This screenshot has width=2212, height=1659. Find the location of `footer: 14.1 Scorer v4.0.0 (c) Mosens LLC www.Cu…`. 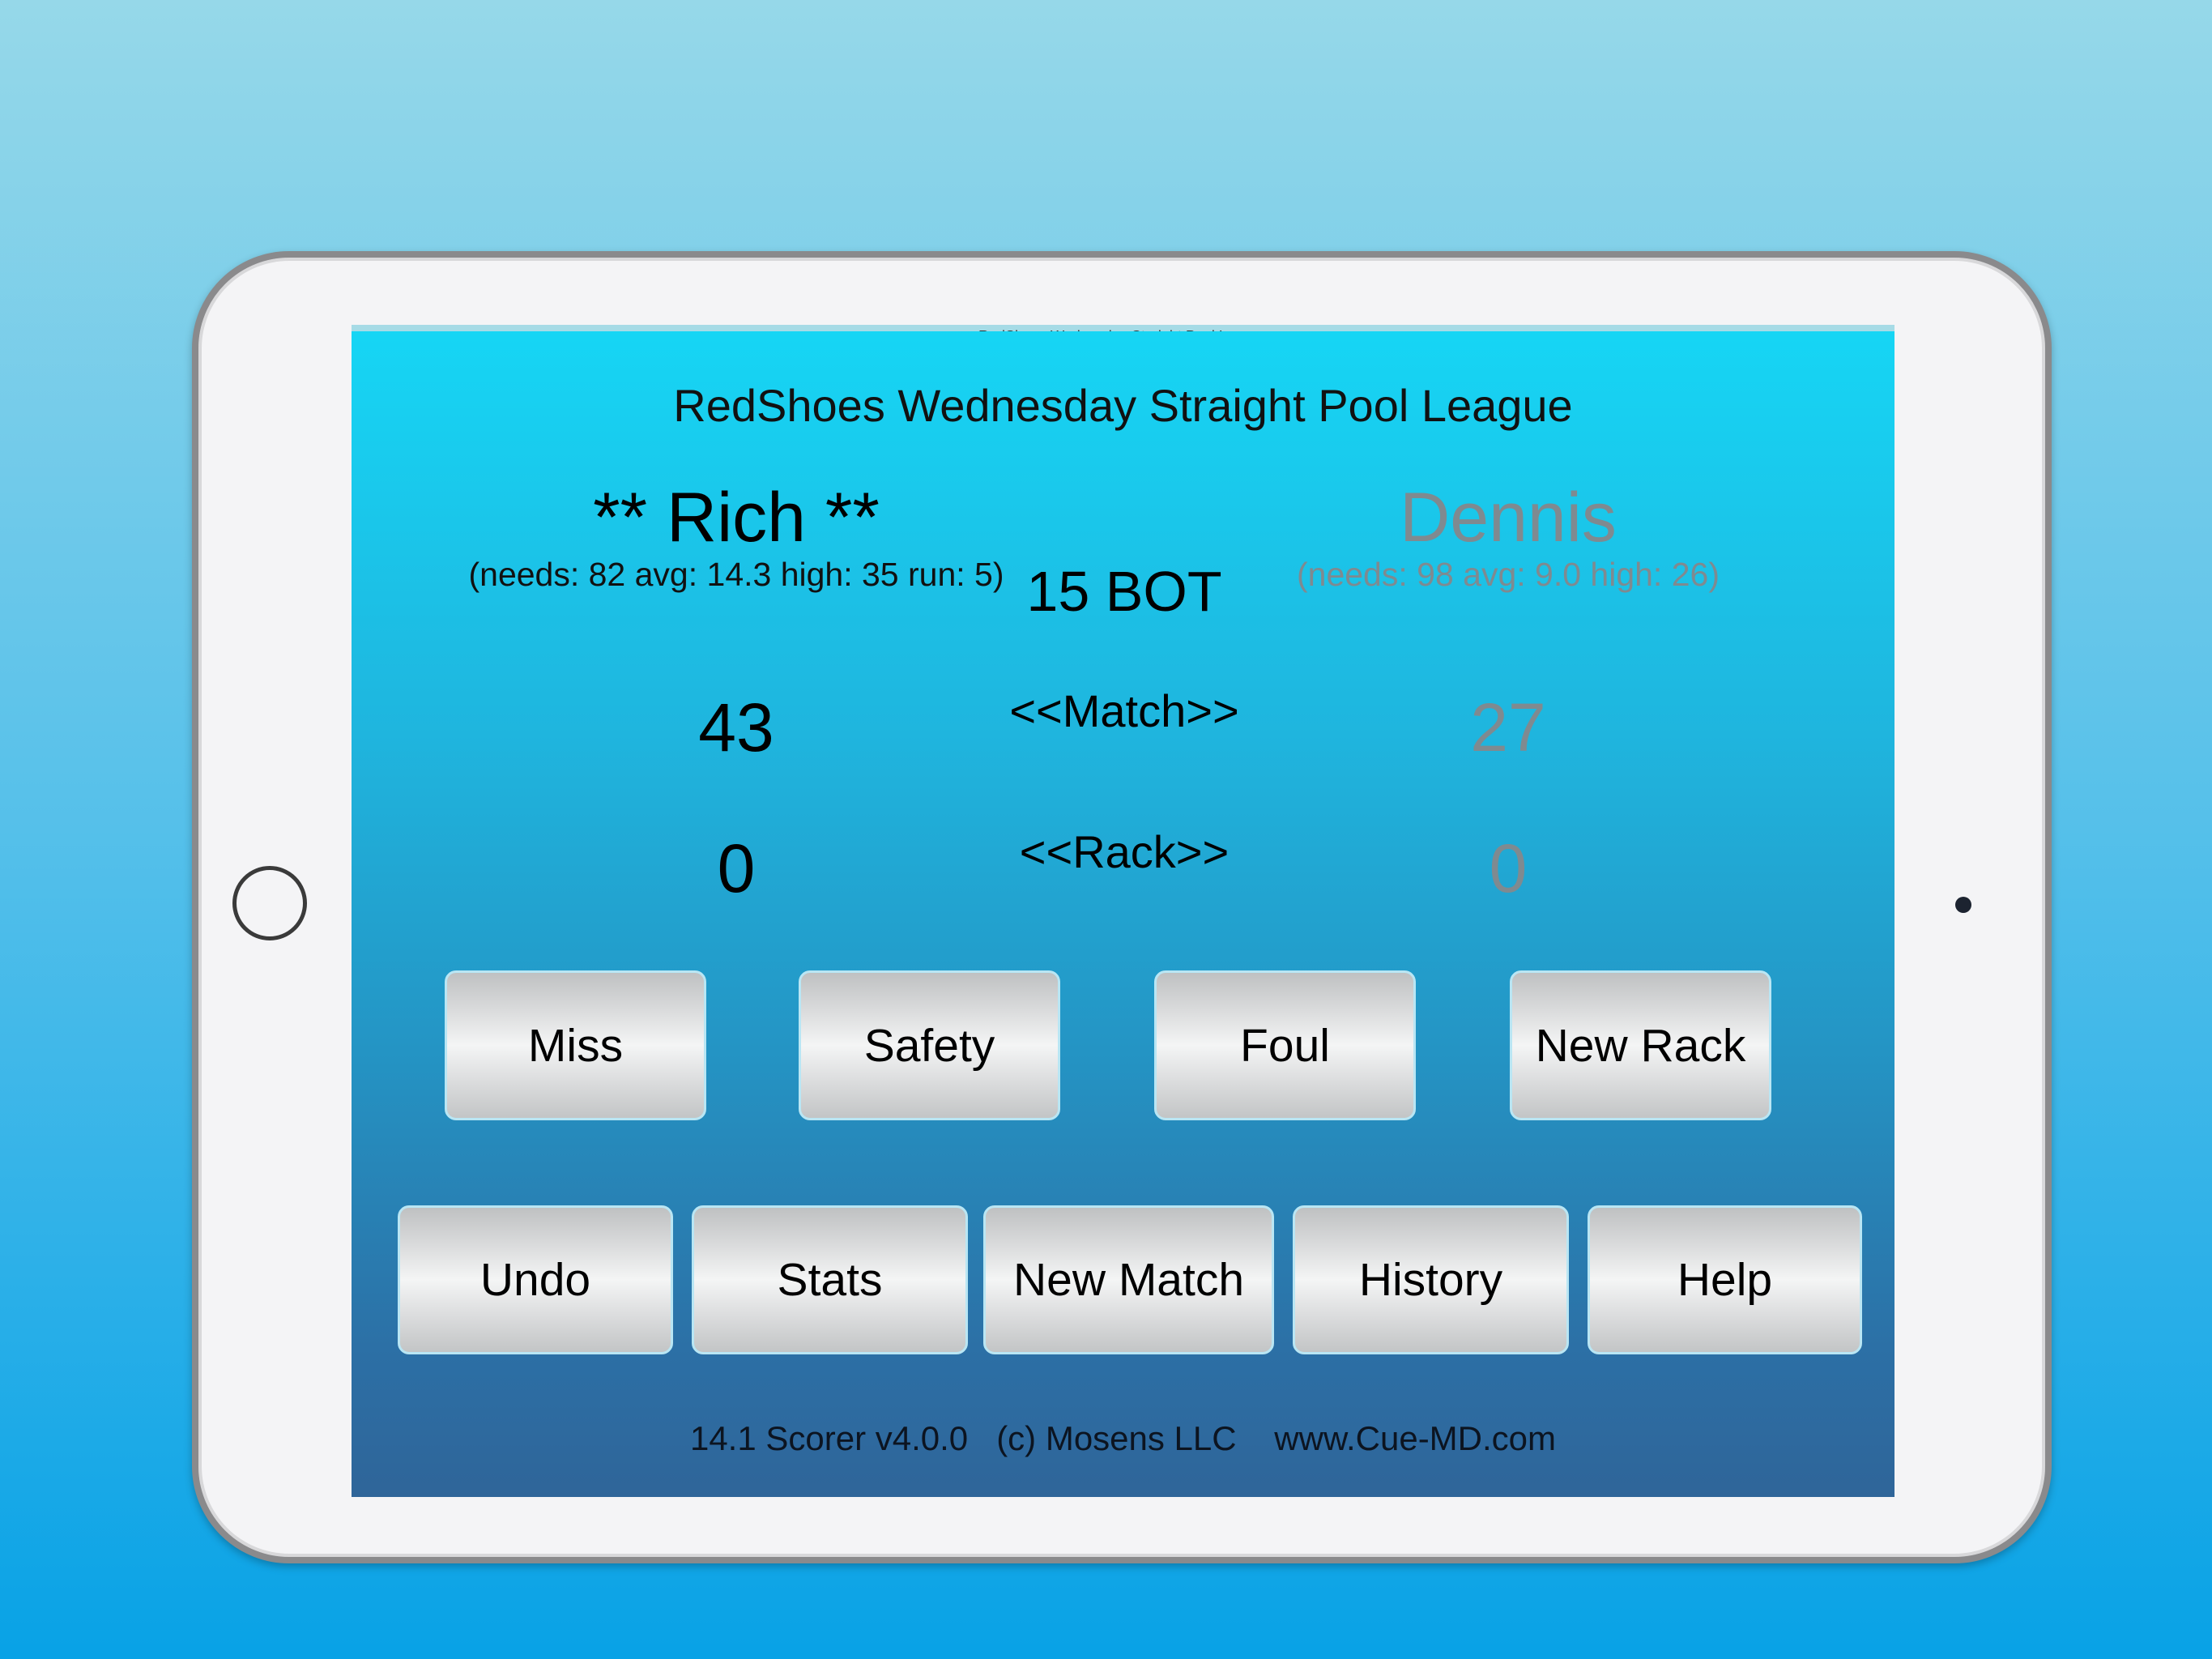

footer: 14.1 Scorer v4.0.0 (c) Mosens LLC www.Cu… is located at coordinates (1123, 1438).